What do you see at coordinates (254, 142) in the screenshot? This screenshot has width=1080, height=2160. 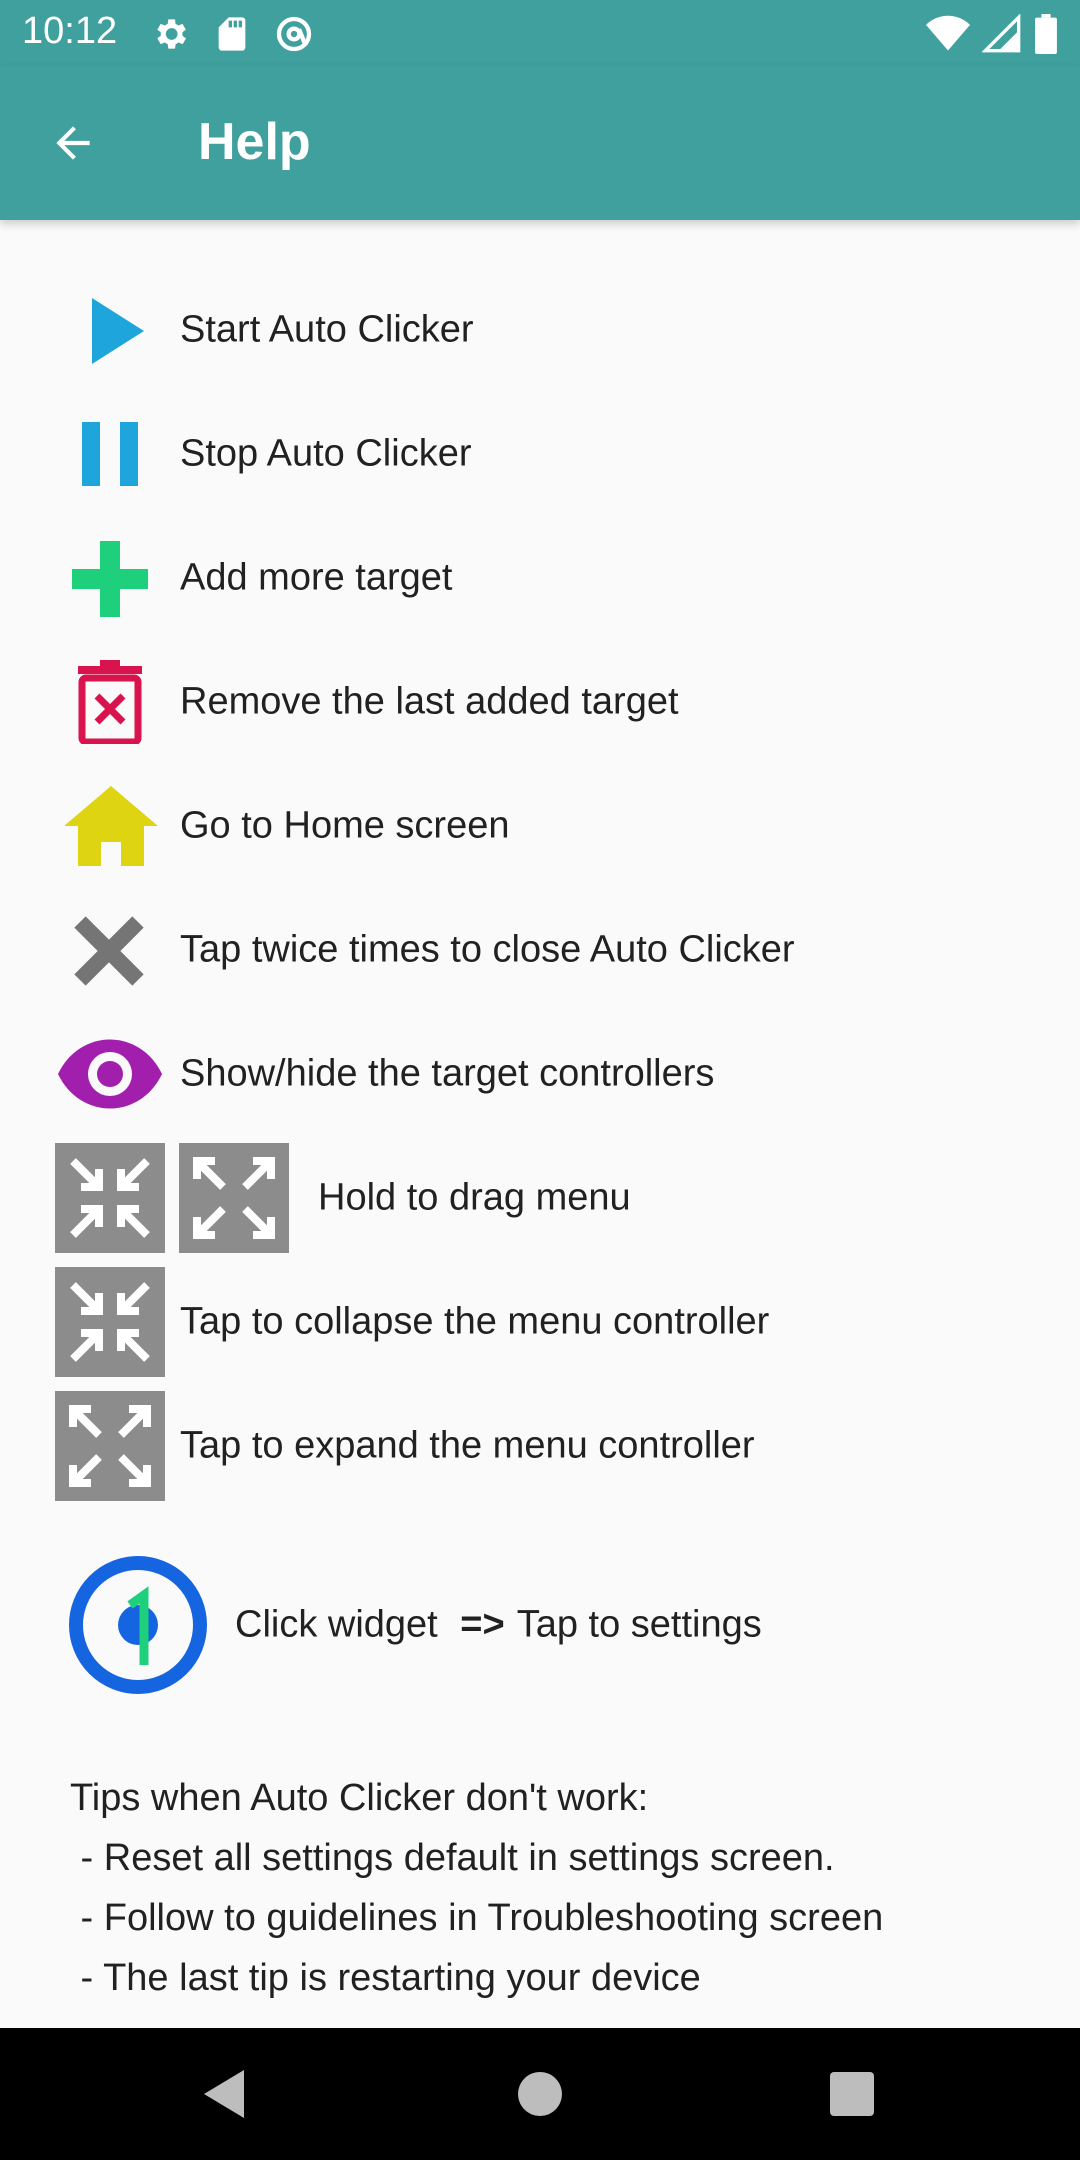 I see `page-title: Help` at bounding box center [254, 142].